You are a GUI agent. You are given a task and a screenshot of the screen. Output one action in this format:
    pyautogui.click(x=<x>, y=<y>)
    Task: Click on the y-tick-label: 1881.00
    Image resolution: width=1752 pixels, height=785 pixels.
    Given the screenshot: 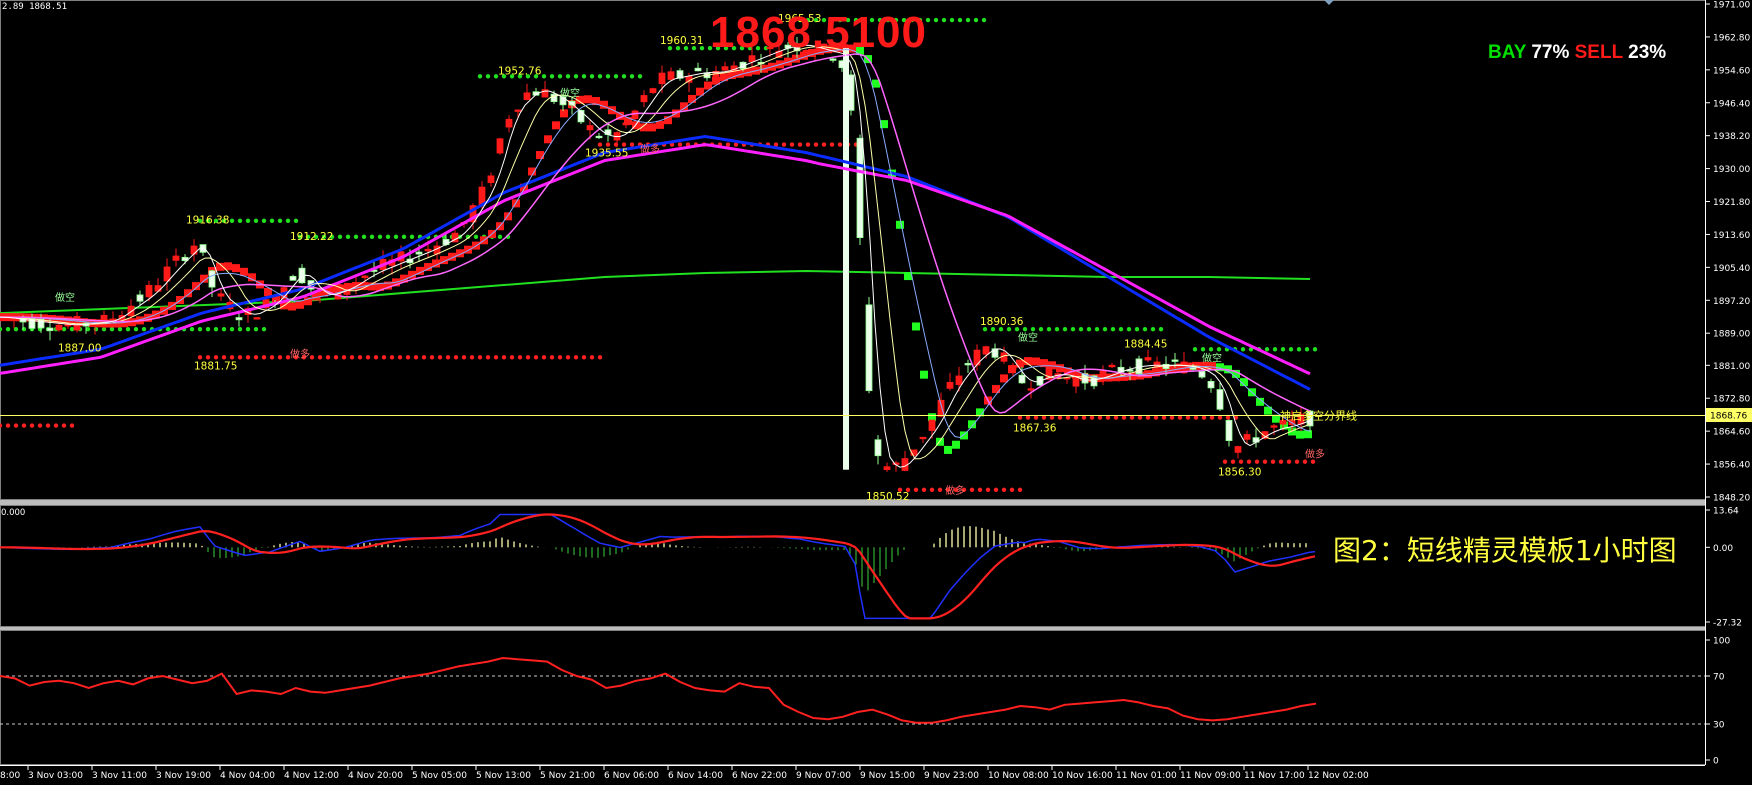 What is the action you would take?
    pyautogui.click(x=1731, y=367)
    